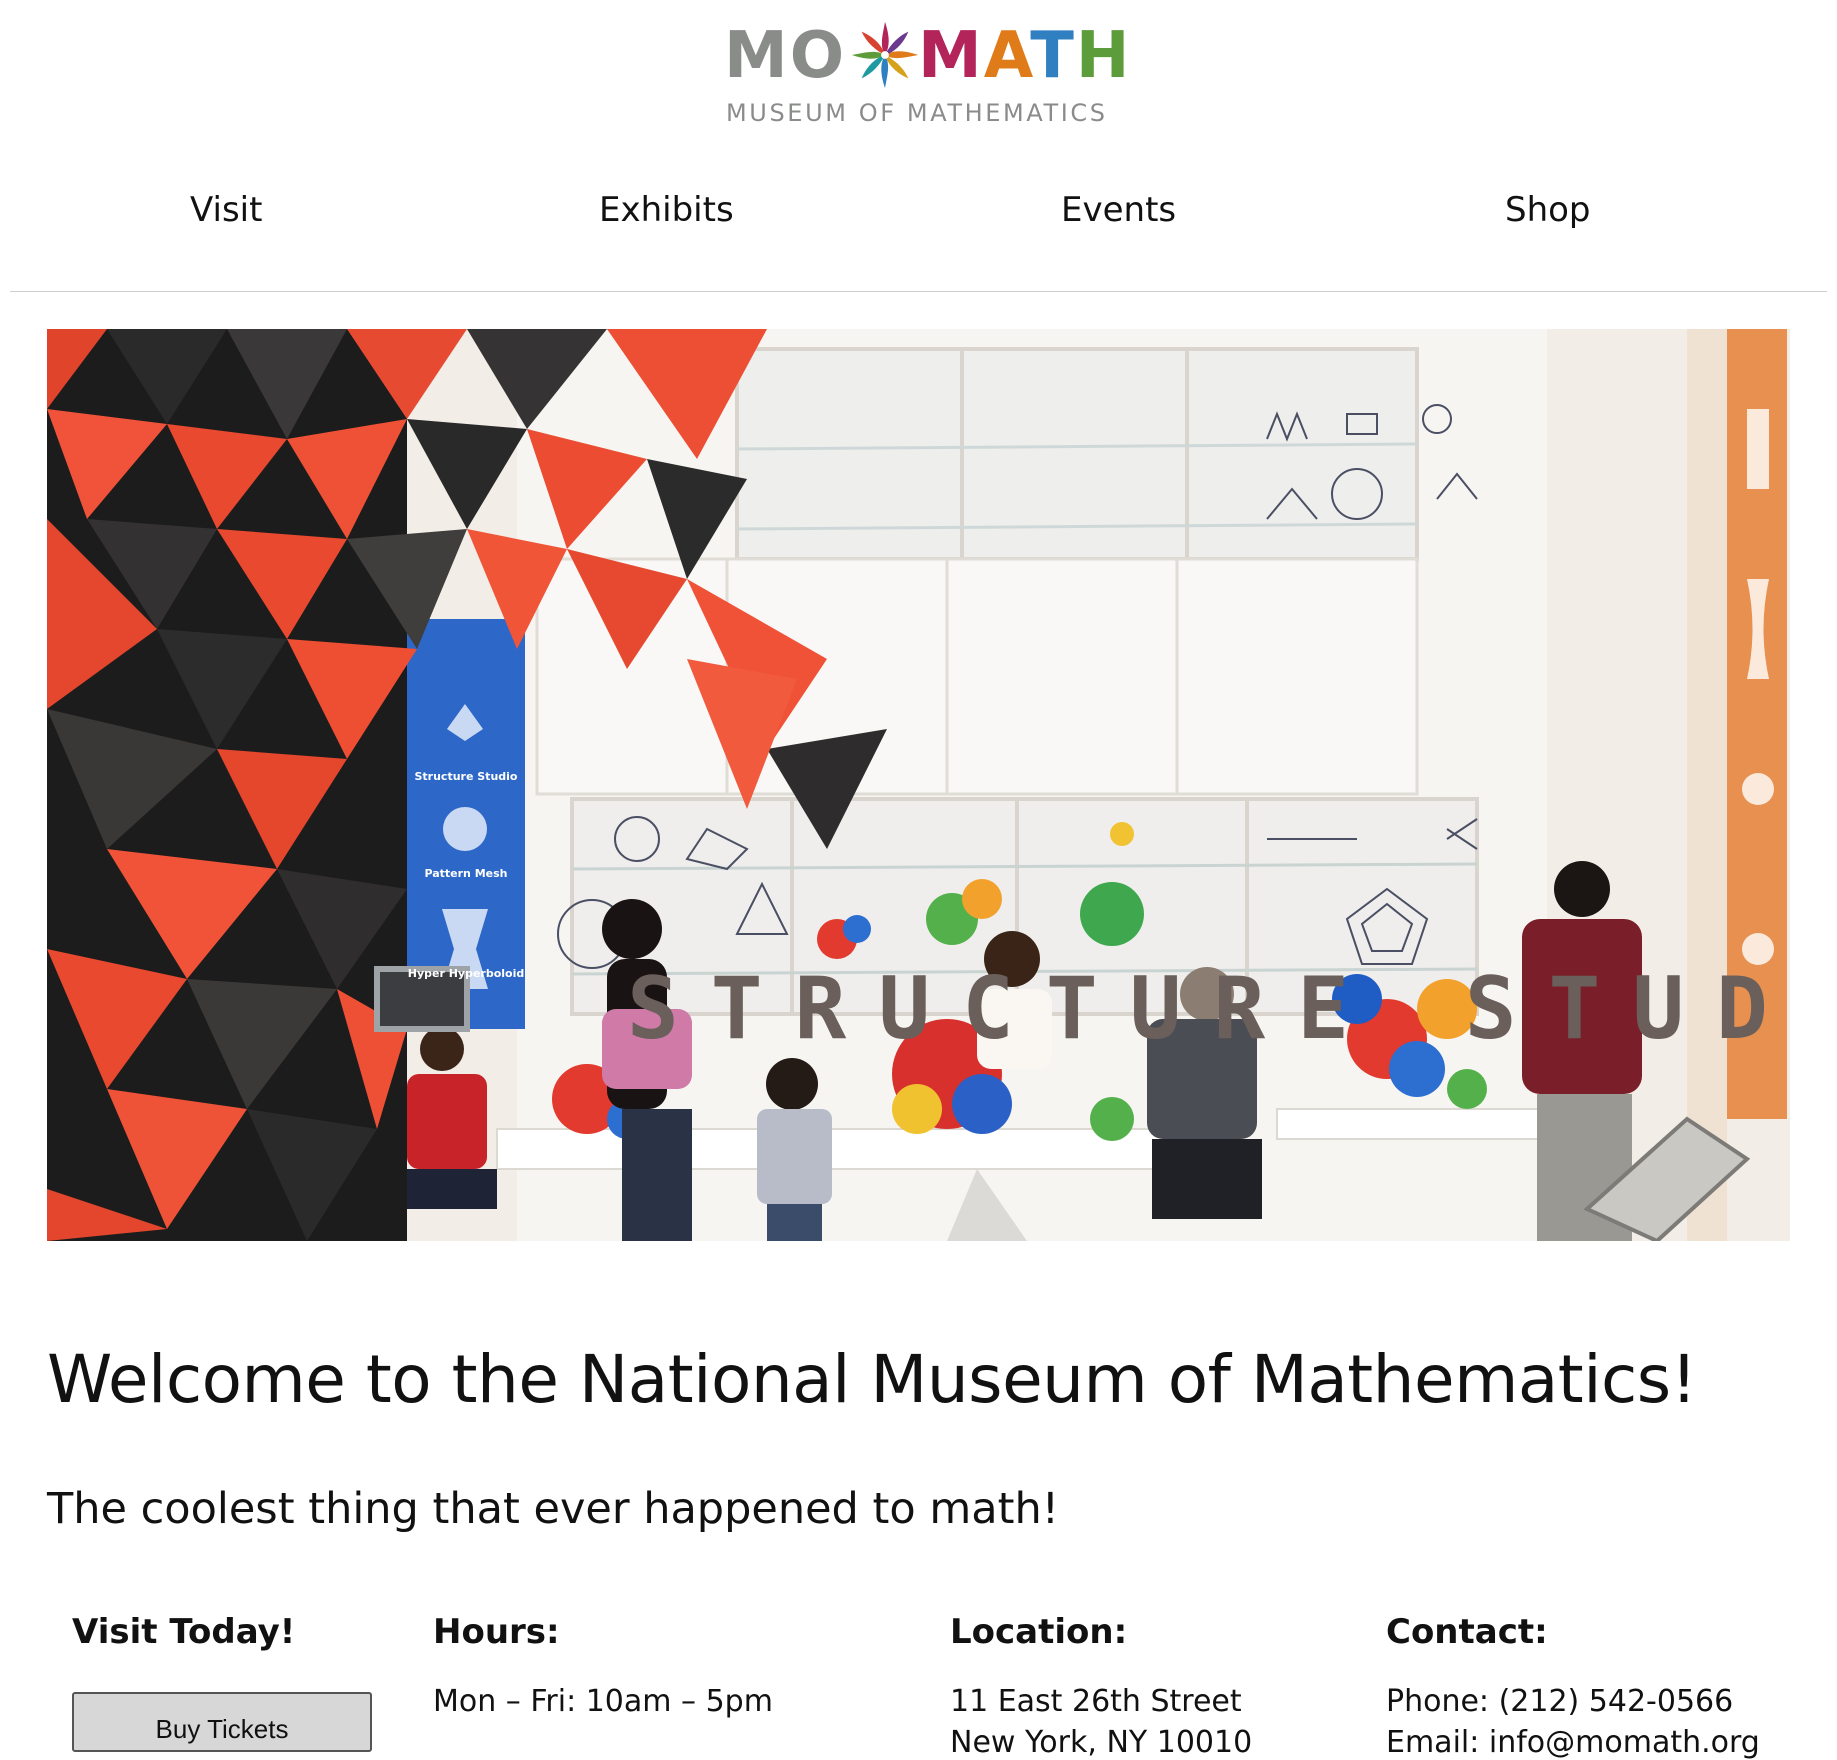  What do you see at coordinates (666, 210) in the screenshot?
I see `nav-item-exhibits: Exhibits` at bounding box center [666, 210].